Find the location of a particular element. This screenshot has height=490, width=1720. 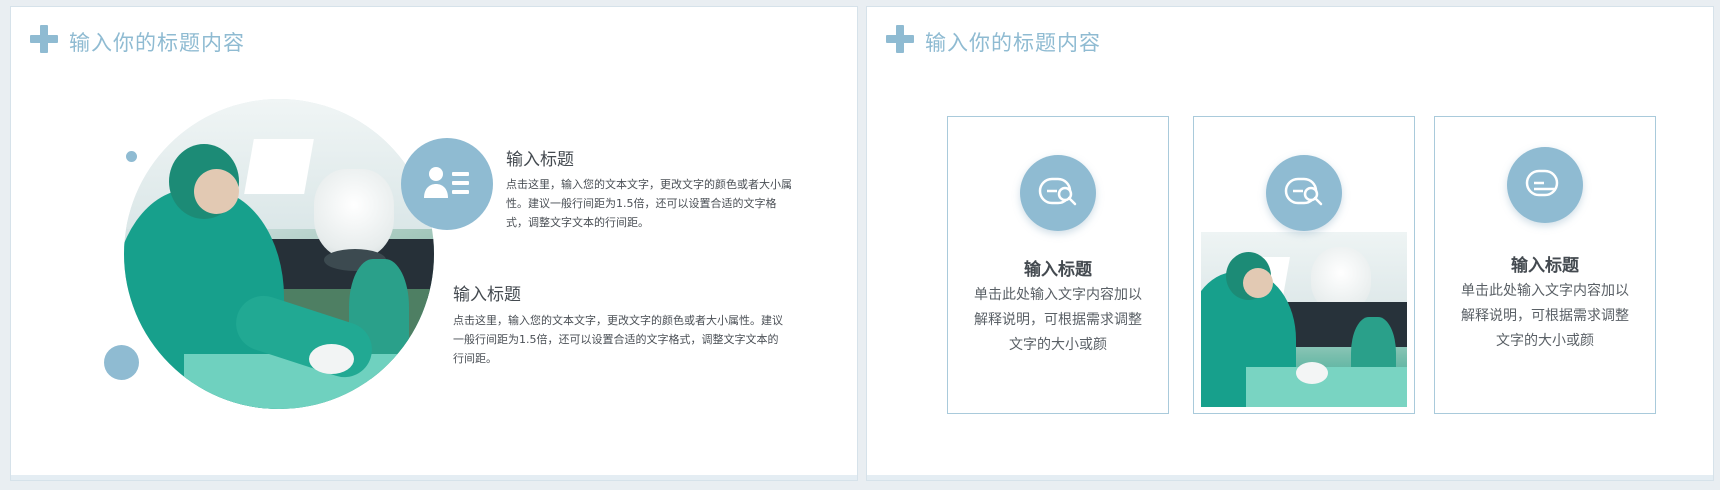

user-list-icon is located at coordinates (446, 182).